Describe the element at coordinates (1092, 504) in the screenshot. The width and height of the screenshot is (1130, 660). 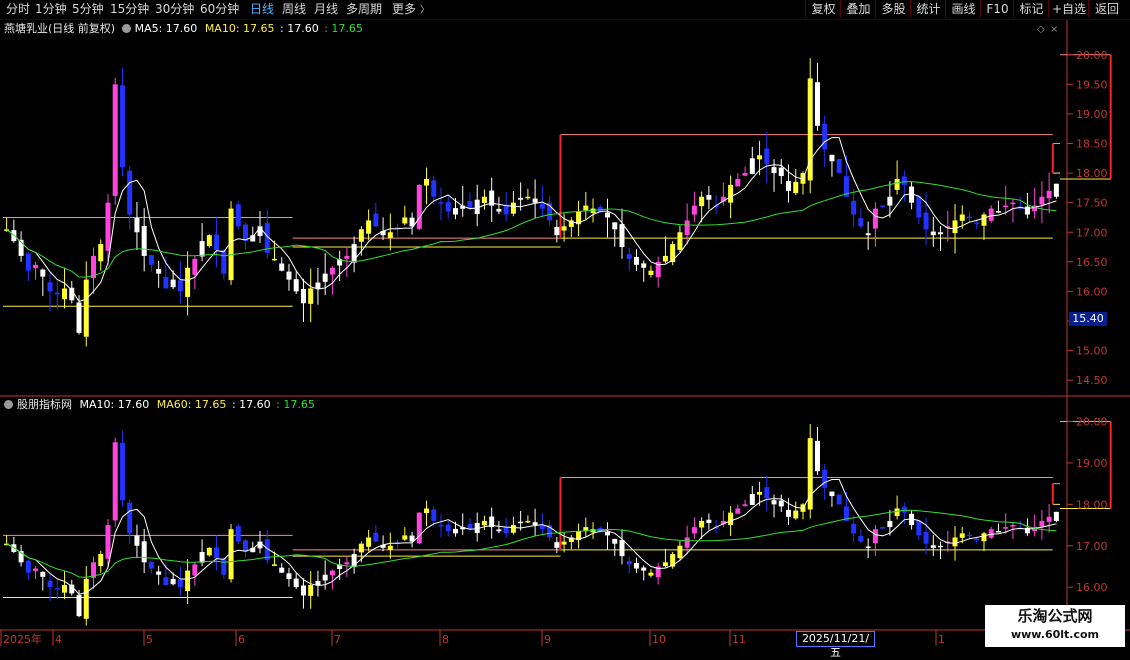
I see `ind-axis-tick-label: 18.00` at that location.